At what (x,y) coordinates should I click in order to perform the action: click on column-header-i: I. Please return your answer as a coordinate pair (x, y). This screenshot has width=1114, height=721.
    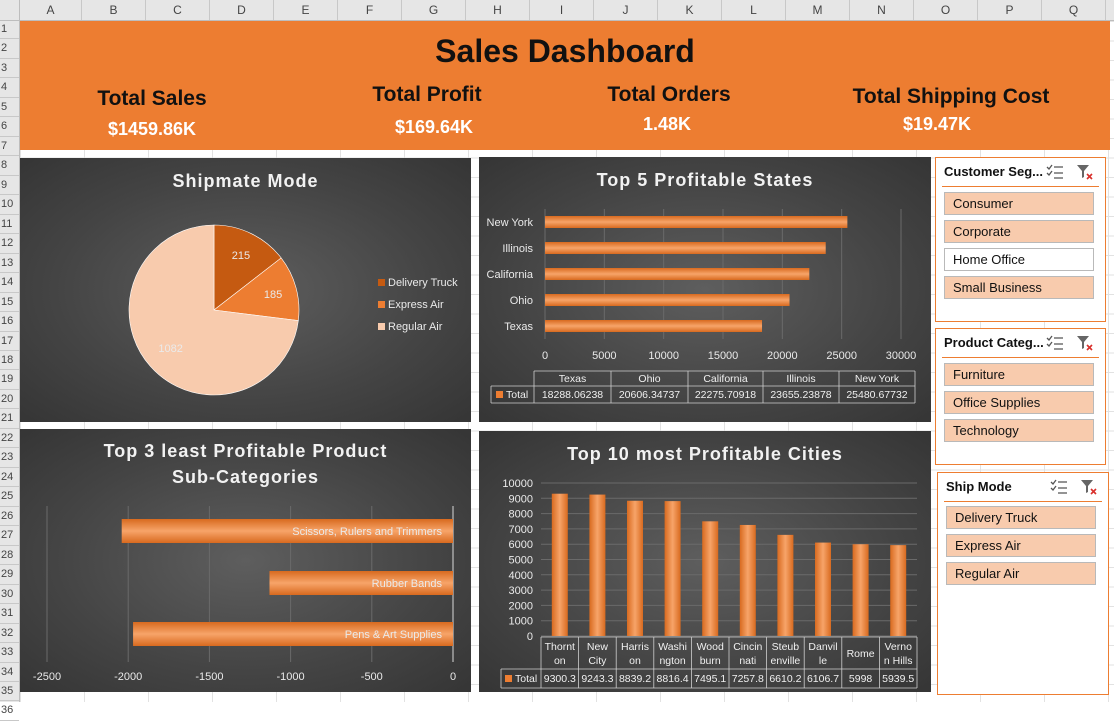
    Looking at the image, I should click on (562, 10).